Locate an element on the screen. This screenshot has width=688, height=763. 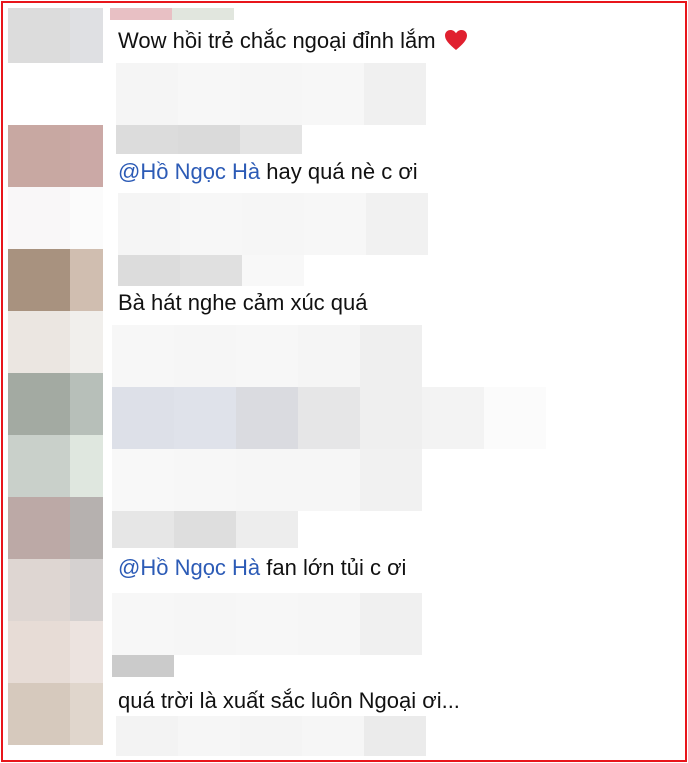
comment-text: Bà hát nghe cảm xúc quá is located at coordinates (243, 303).